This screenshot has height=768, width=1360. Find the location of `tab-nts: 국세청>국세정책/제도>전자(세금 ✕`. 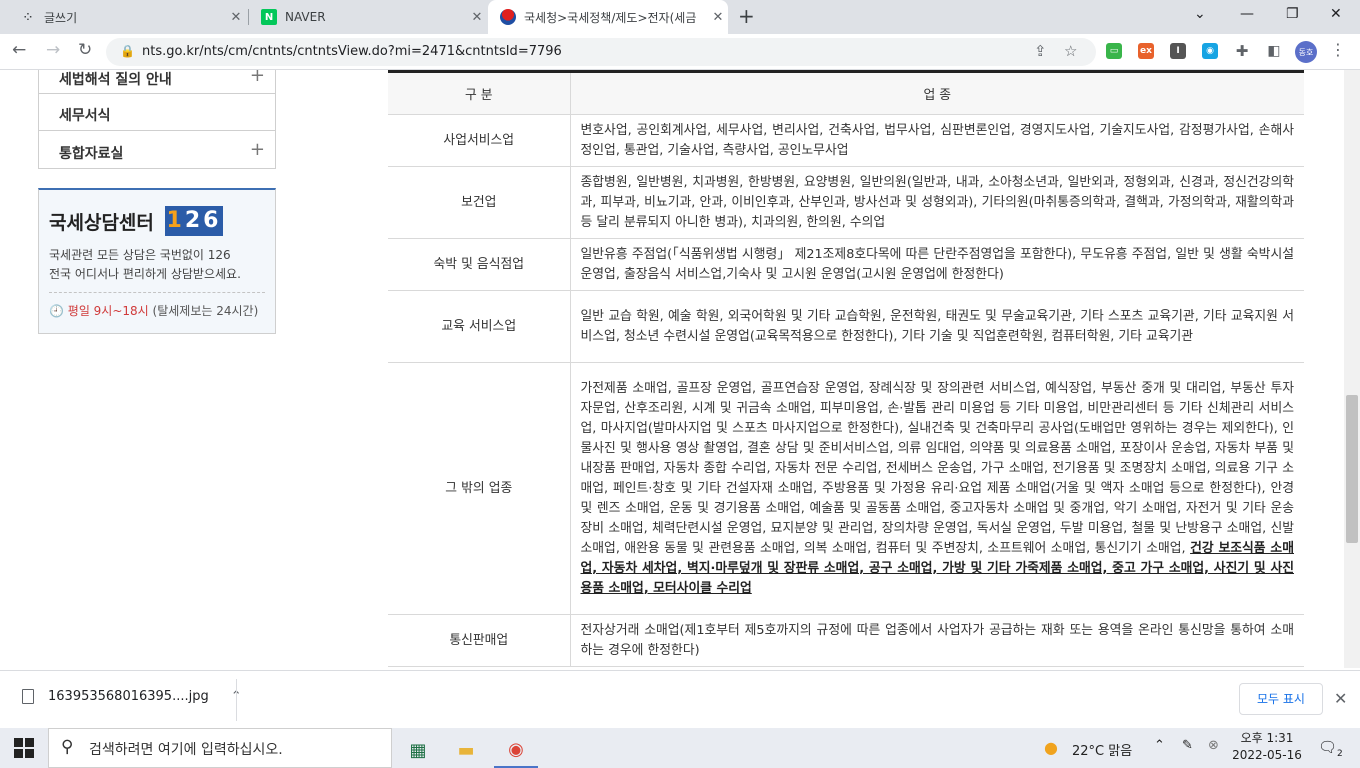

tab-nts: 국세청>국세정책/제도>전자(세금 ✕ is located at coordinates (608, 17).